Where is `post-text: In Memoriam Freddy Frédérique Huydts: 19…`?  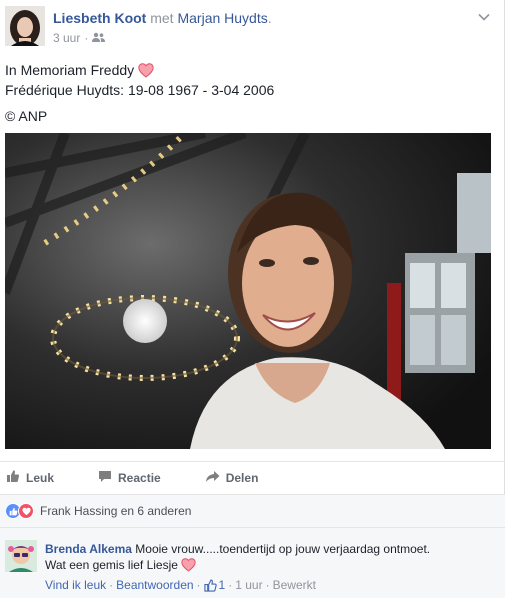 post-text: In Memoriam Freddy Frédérique Huydts: 19… is located at coordinates (139, 93).